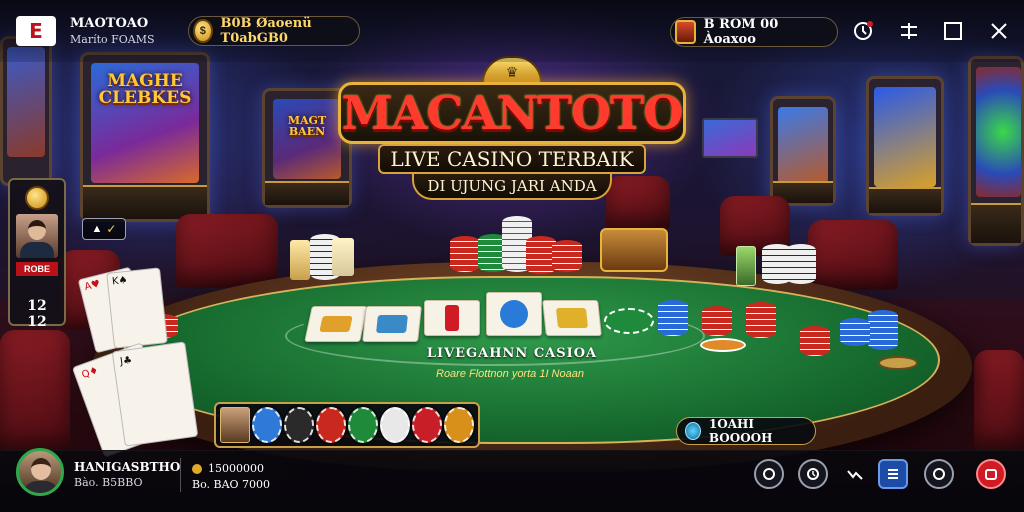  I want to click on check-icon: ✓, so click(111, 229).